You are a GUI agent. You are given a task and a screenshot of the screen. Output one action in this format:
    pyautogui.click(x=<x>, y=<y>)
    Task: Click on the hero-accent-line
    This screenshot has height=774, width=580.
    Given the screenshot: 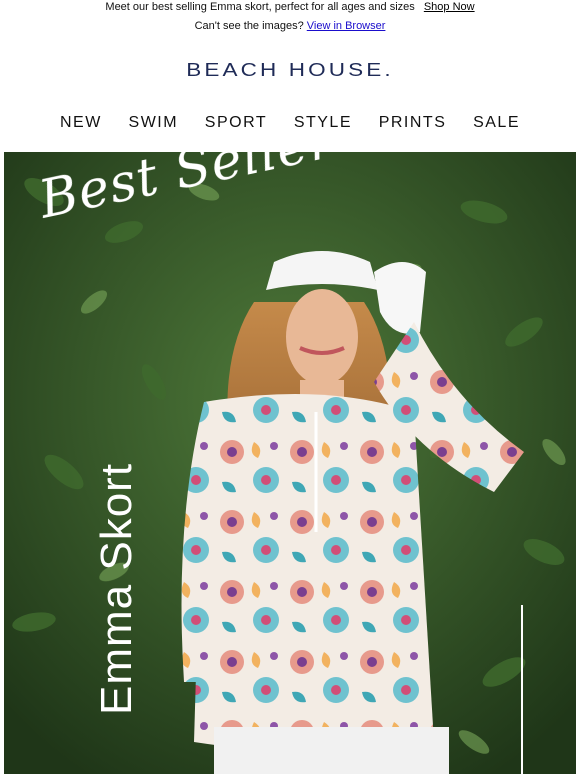 What is the action you would take?
    pyautogui.click(x=522, y=689)
    